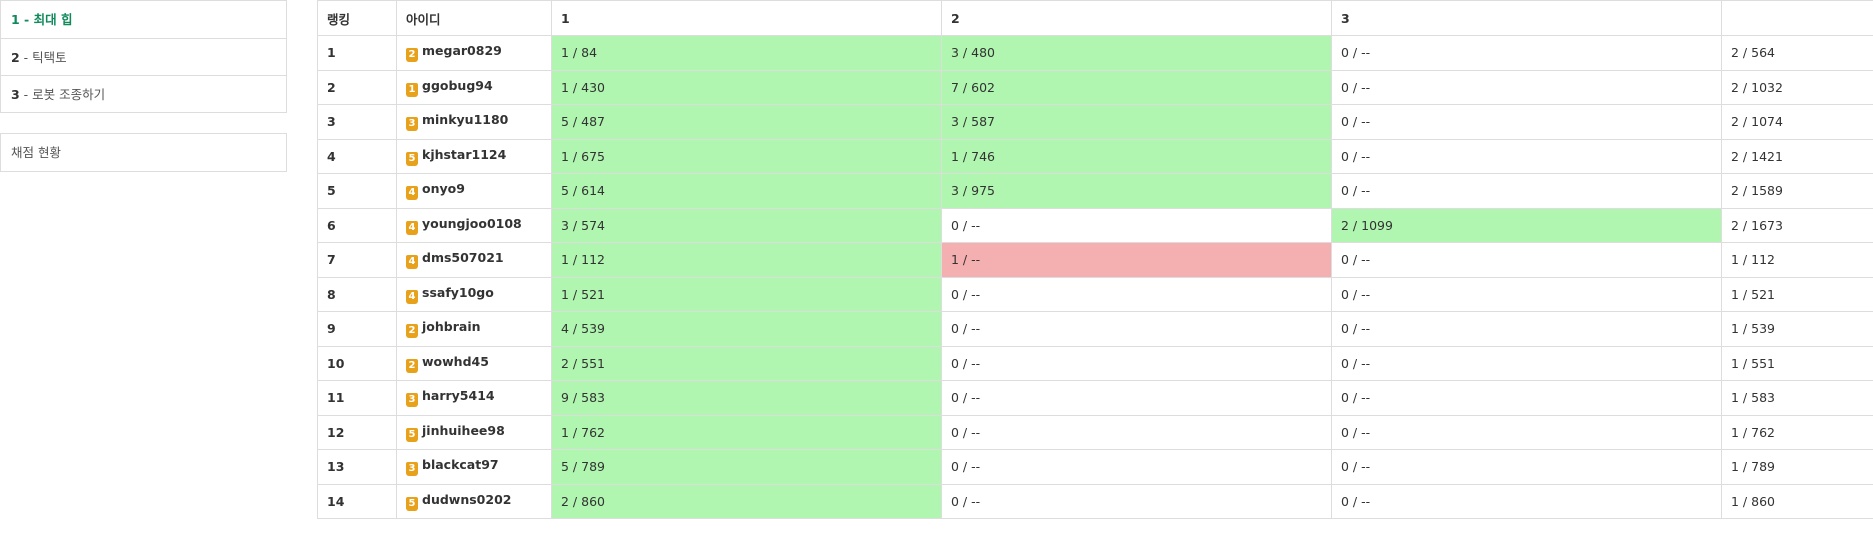 The width and height of the screenshot is (1873, 534). What do you see at coordinates (15, 19) in the screenshot?
I see `problem-number: 1` at bounding box center [15, 19].